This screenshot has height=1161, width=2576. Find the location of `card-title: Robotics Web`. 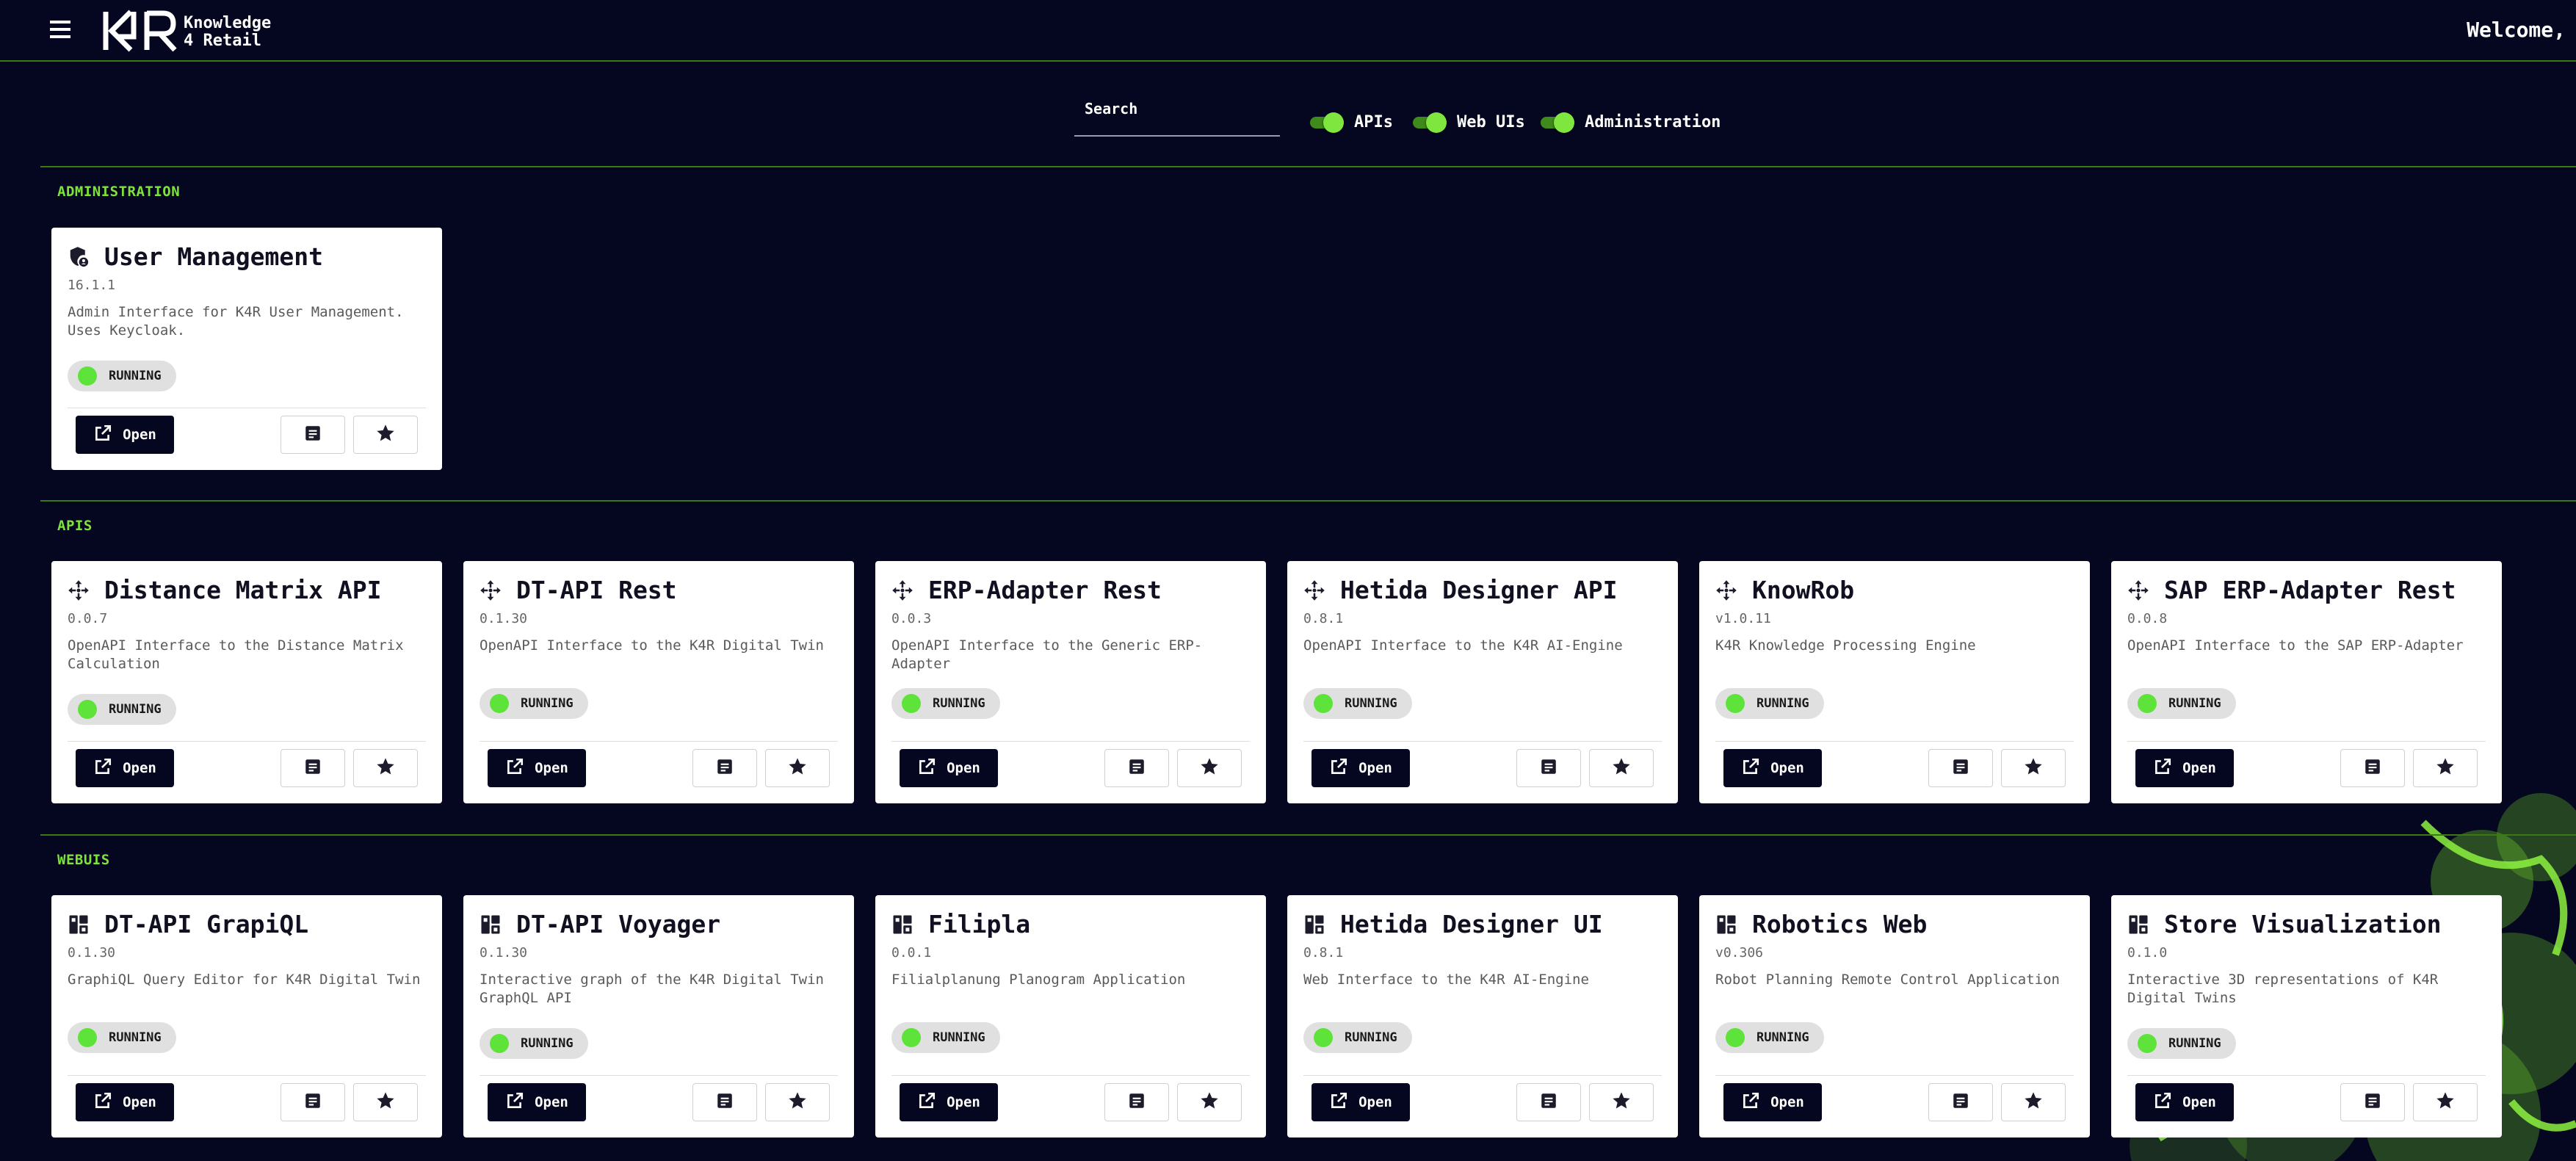

card-title: Robotics Web is located at coordinates (1840, 924).